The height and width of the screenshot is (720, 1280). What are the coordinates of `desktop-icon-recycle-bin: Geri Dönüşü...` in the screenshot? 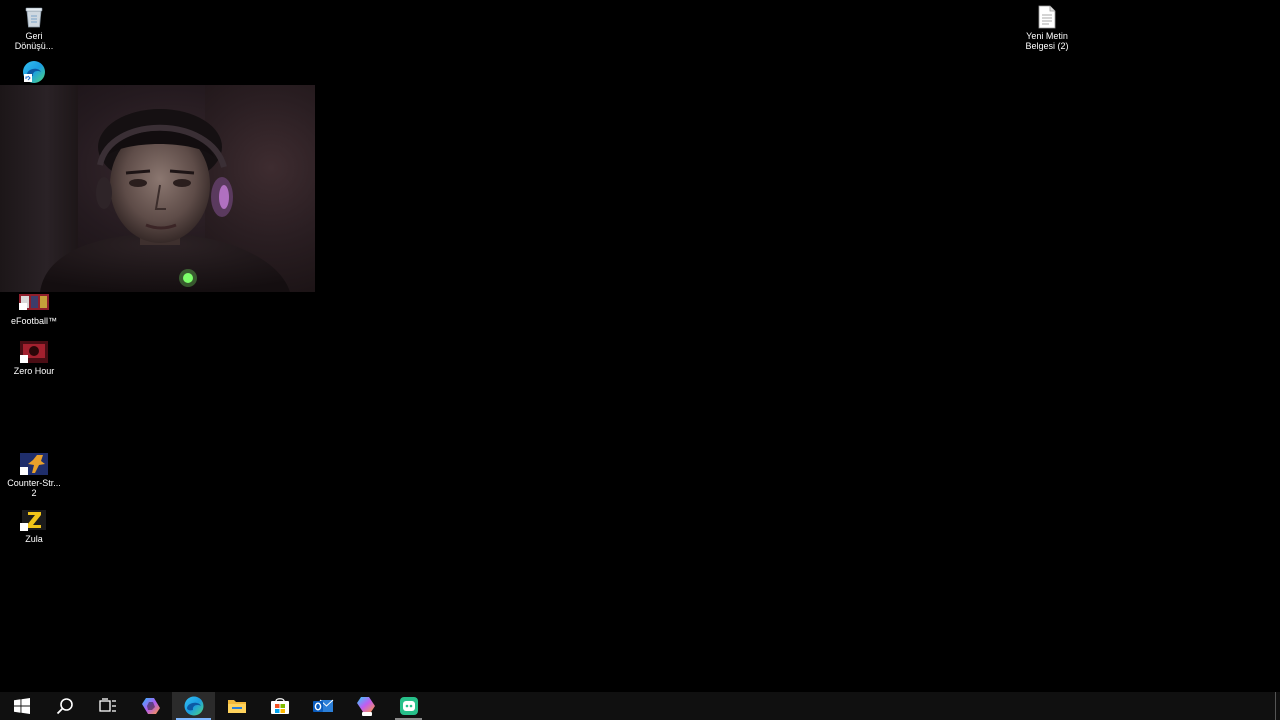 It's located at (34, 28).